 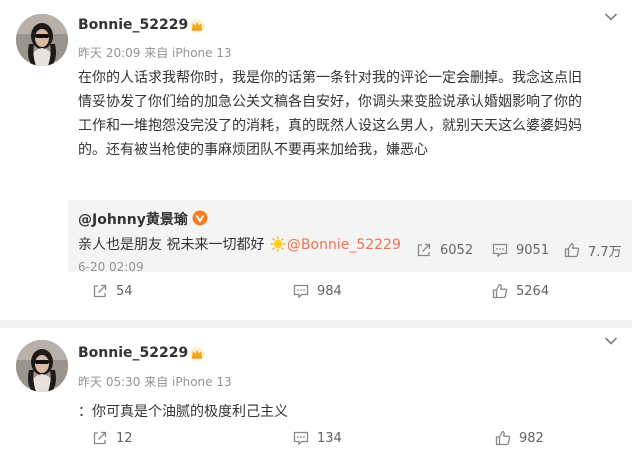 I want to click on comment-button: 134, so click(x=317, y=438).